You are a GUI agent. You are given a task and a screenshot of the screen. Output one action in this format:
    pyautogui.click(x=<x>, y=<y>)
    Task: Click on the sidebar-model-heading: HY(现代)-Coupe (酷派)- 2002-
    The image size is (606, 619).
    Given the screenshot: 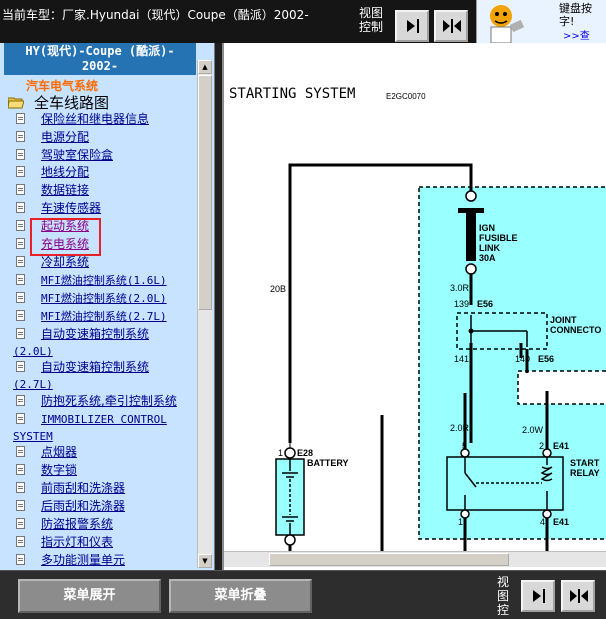 What is the action you would take?
    pyautogui.click(x=100, y=59)
    